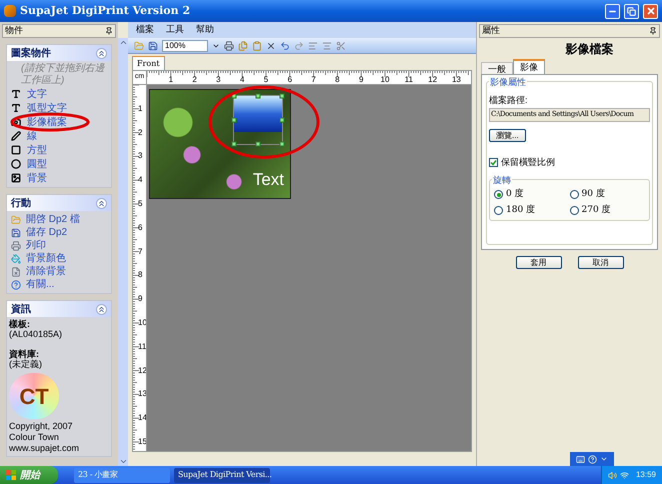  What do you see at coordinates (47, 232) in the screenshot?
I see `action-link: 儲存 Dp2` at bounding box center [47, 232].